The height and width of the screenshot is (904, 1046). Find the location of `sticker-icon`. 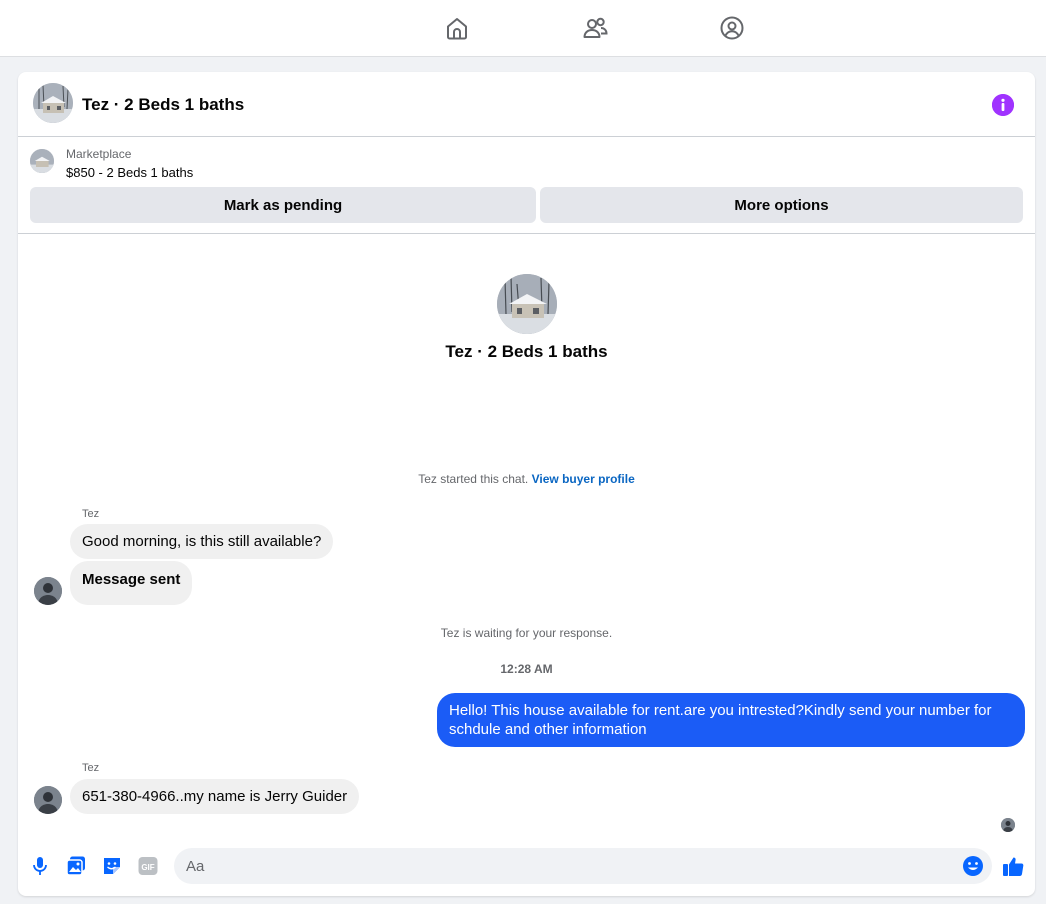

sticker-icon is located at coordinates (112, 866).